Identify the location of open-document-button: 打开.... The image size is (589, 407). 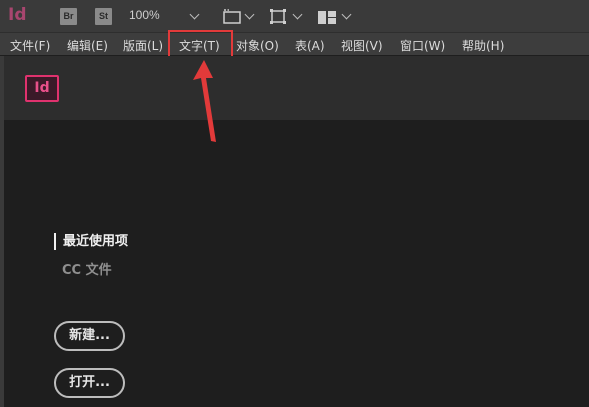
(89, 383).